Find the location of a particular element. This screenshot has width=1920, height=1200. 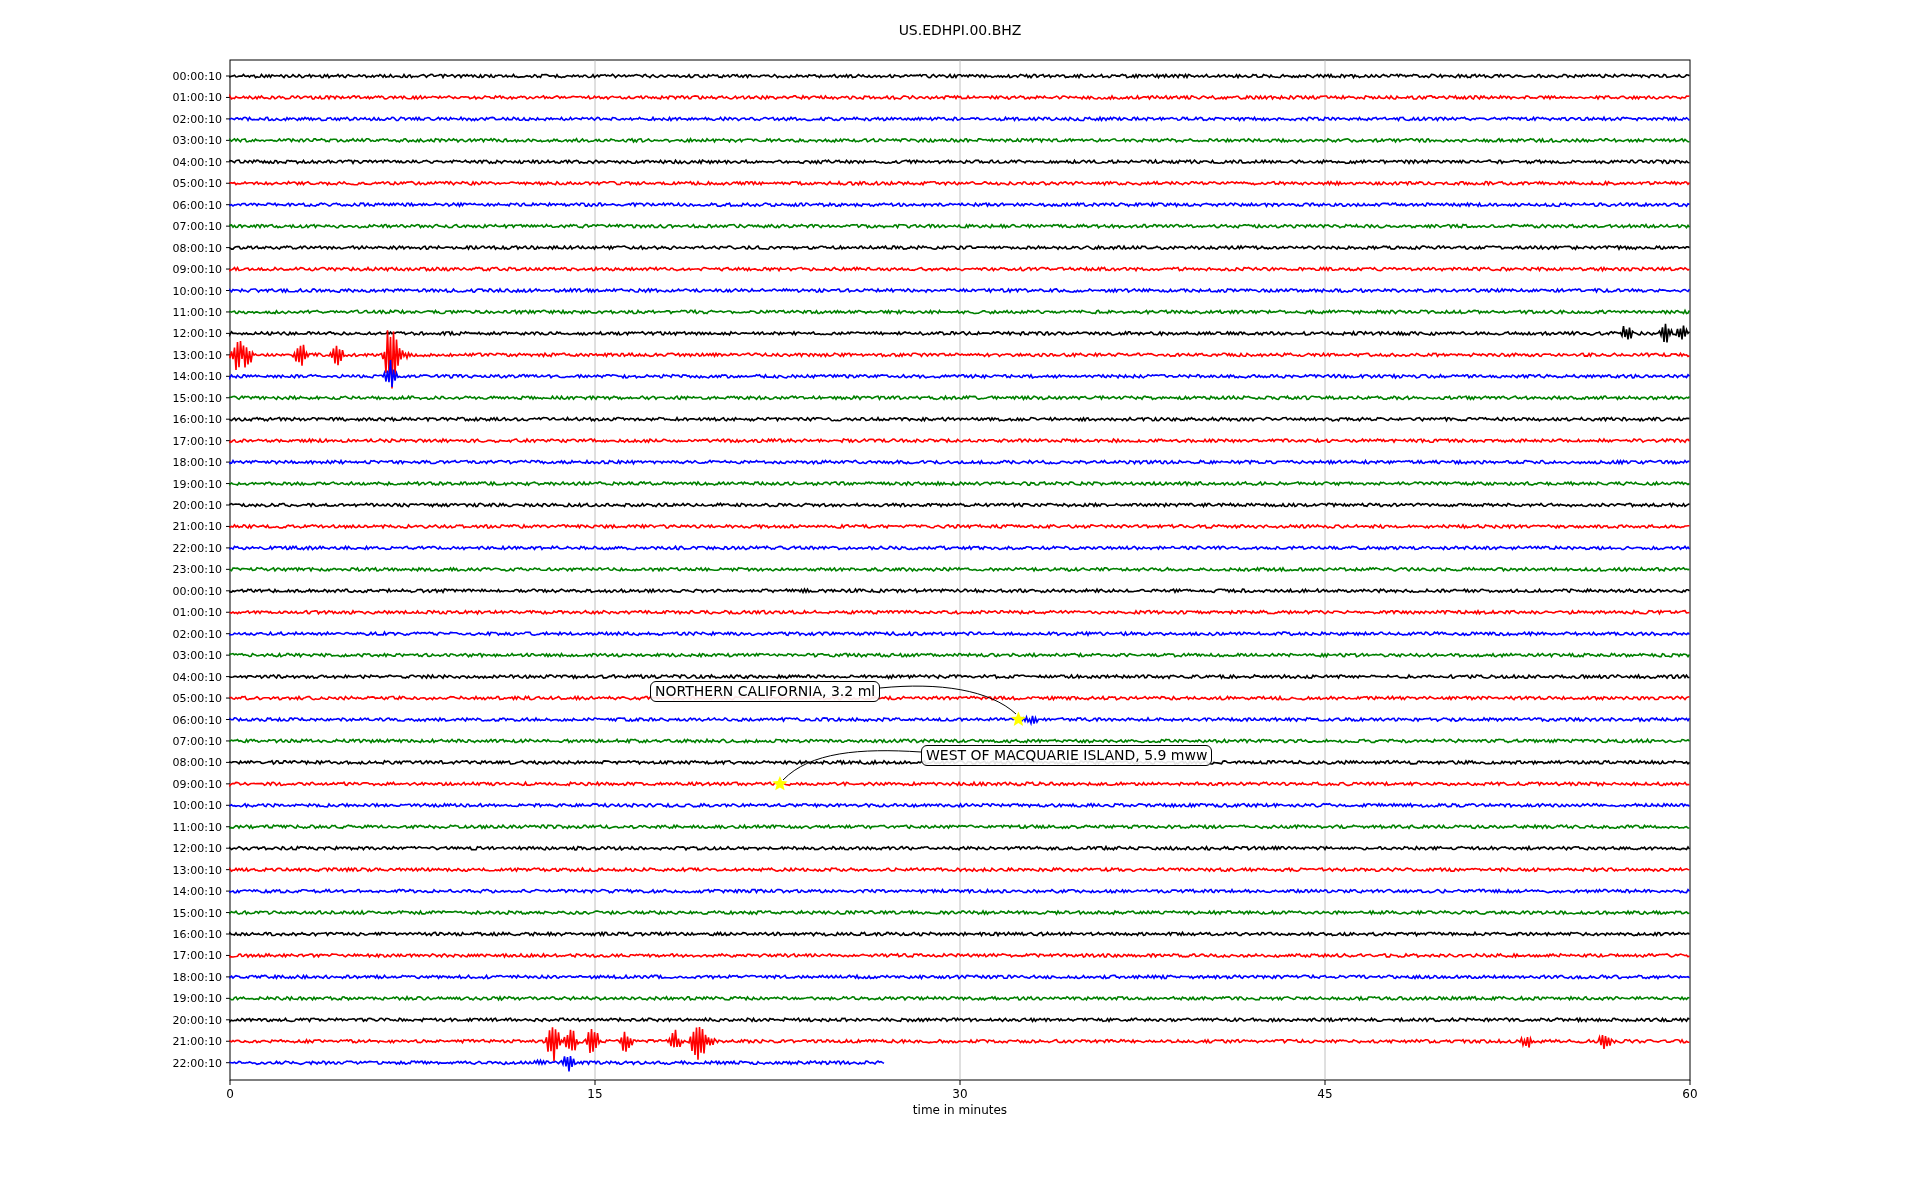

x-tick-label: 45 is located at coordinates (1325, 1094).